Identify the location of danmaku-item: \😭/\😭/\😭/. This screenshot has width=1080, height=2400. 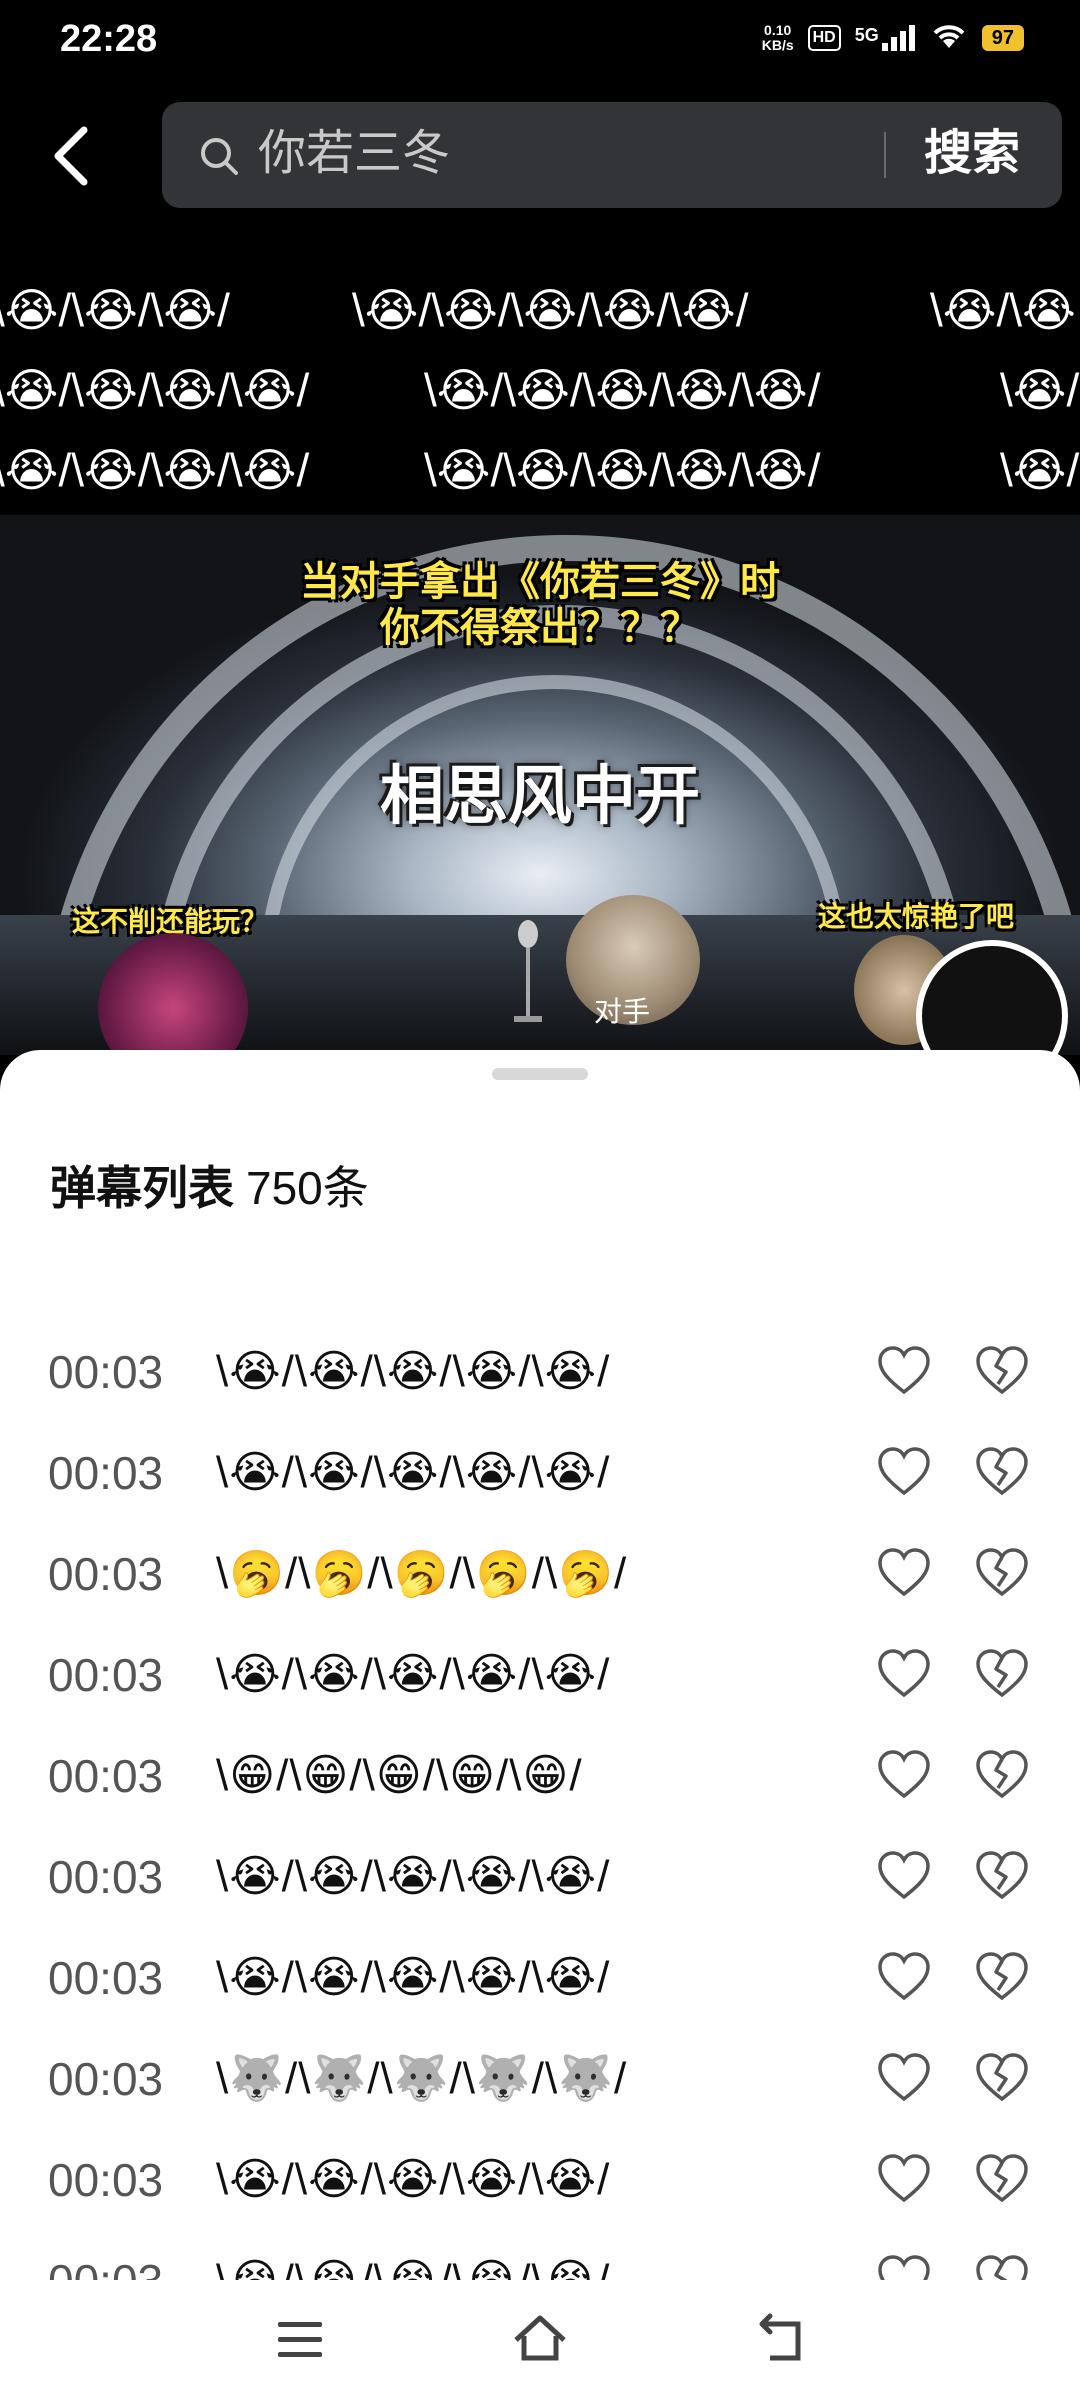
(115, 310).